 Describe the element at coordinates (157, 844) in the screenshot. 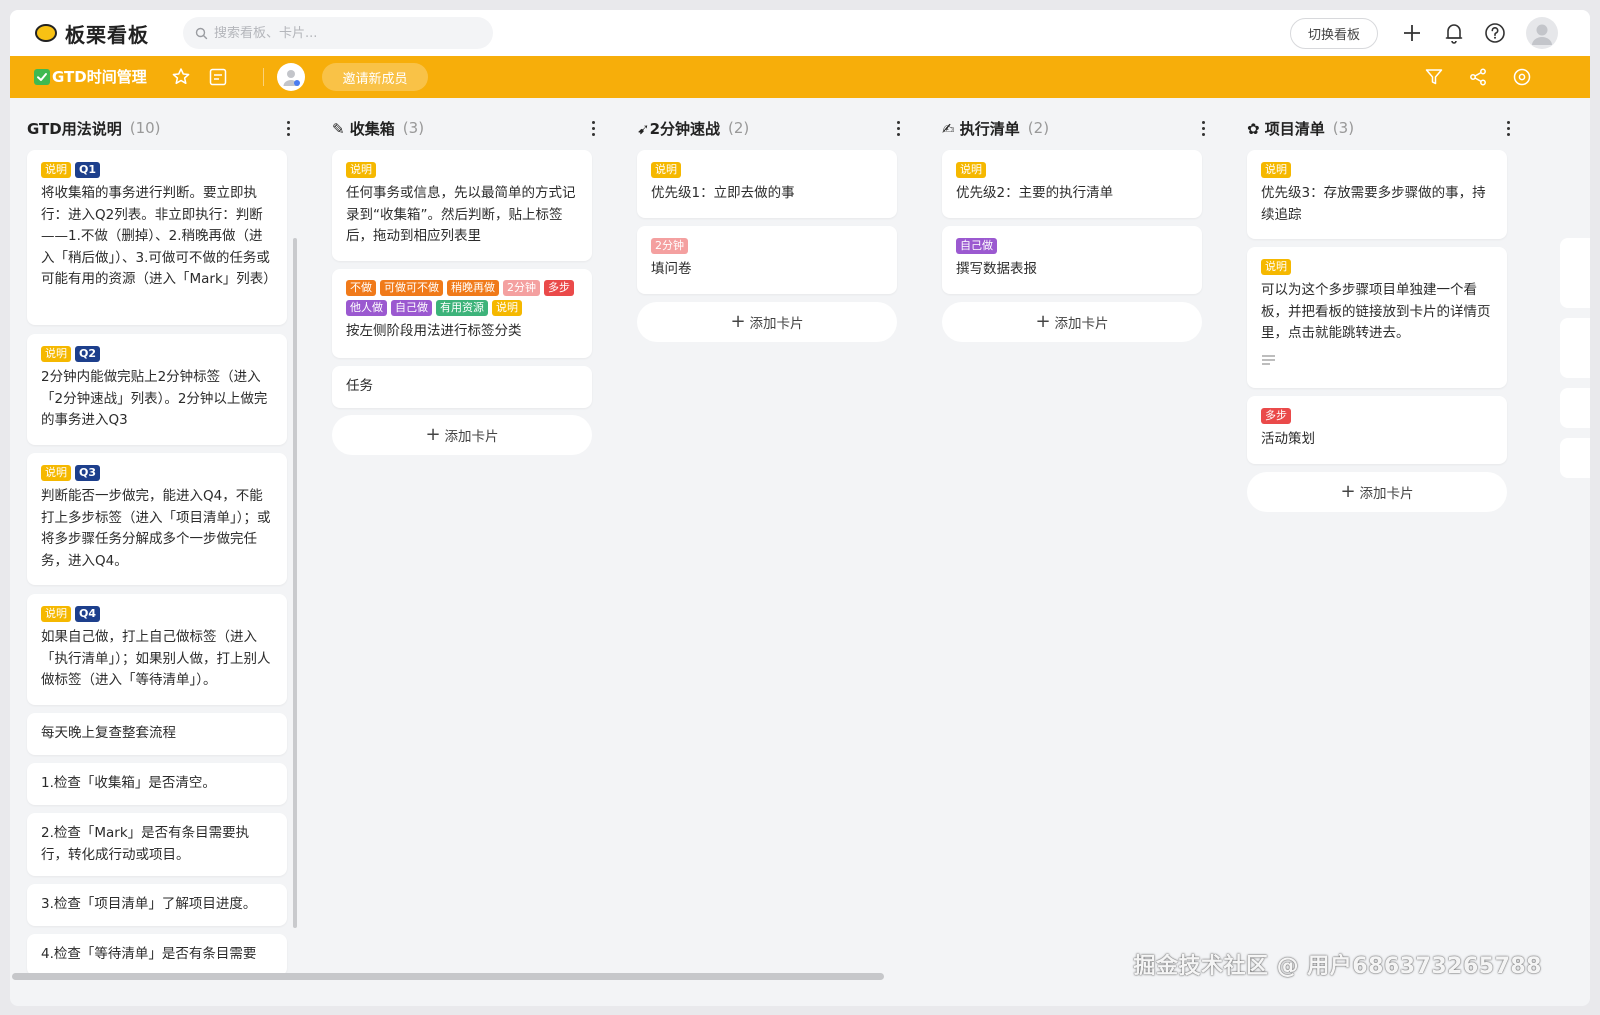

I see `card: 2.检查「Mark」是否有条目需要执行，转化成行动或项目。` at that location.